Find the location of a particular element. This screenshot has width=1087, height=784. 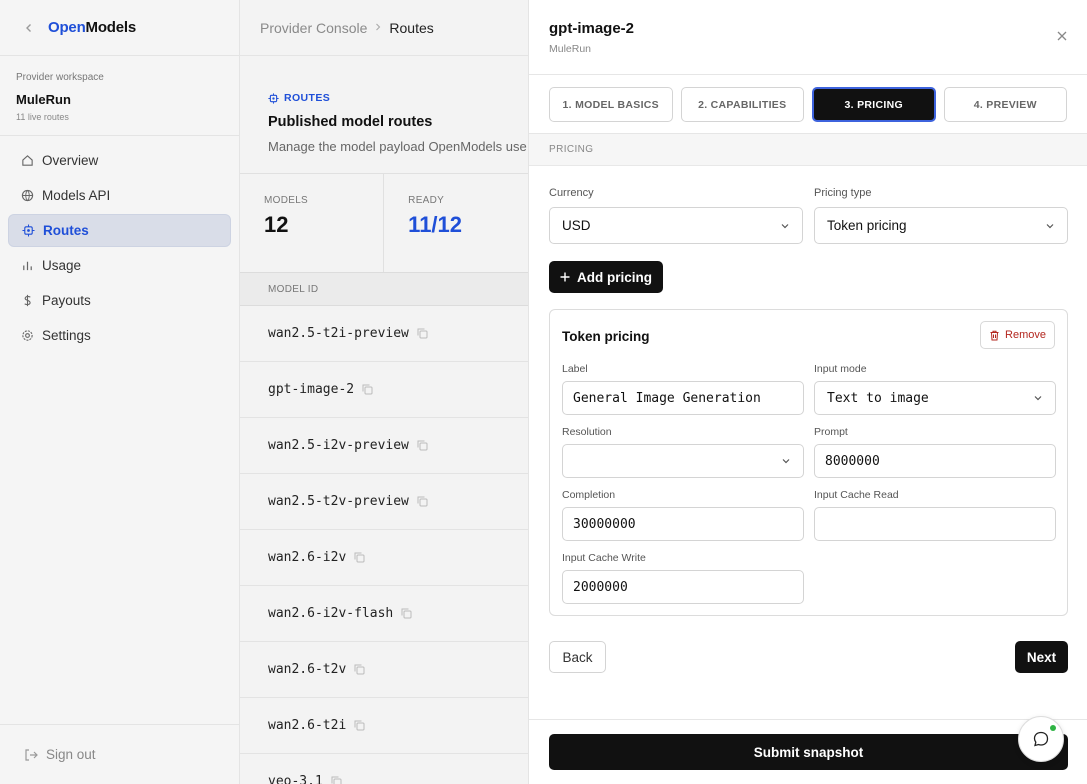

model-id: wan2.5-t2v-preview is located at coordinates (338, 501).